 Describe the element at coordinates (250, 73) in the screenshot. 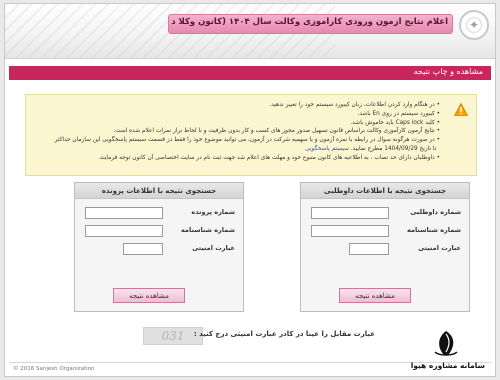

I see `section-nav-bar: مشاهده و چاپ نتیجه` at that location.